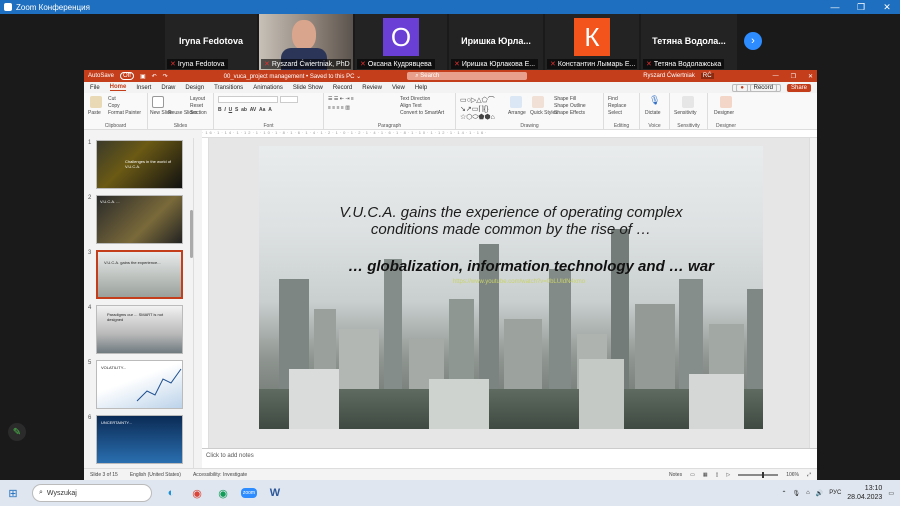  I want to click on edge-icon: ◐, so click(171, 493).